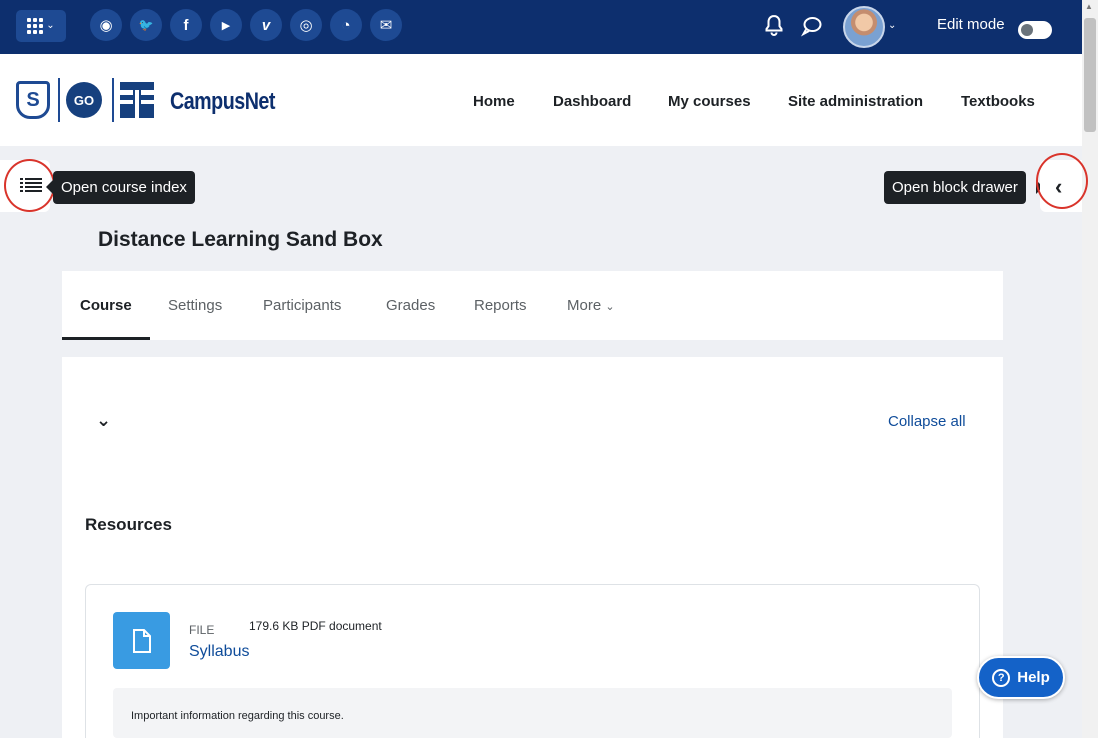  I want to click on tooltip-arrow, so click(49, 187).